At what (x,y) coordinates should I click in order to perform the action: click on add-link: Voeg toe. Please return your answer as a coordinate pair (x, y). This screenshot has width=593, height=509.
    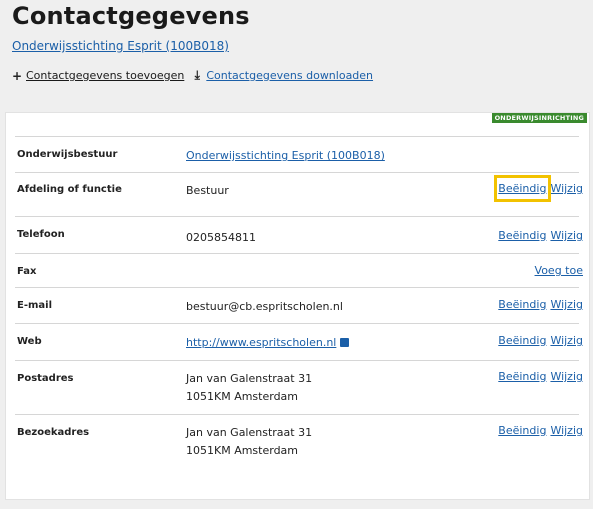
    Looking at the image, I should click on (559, 270).